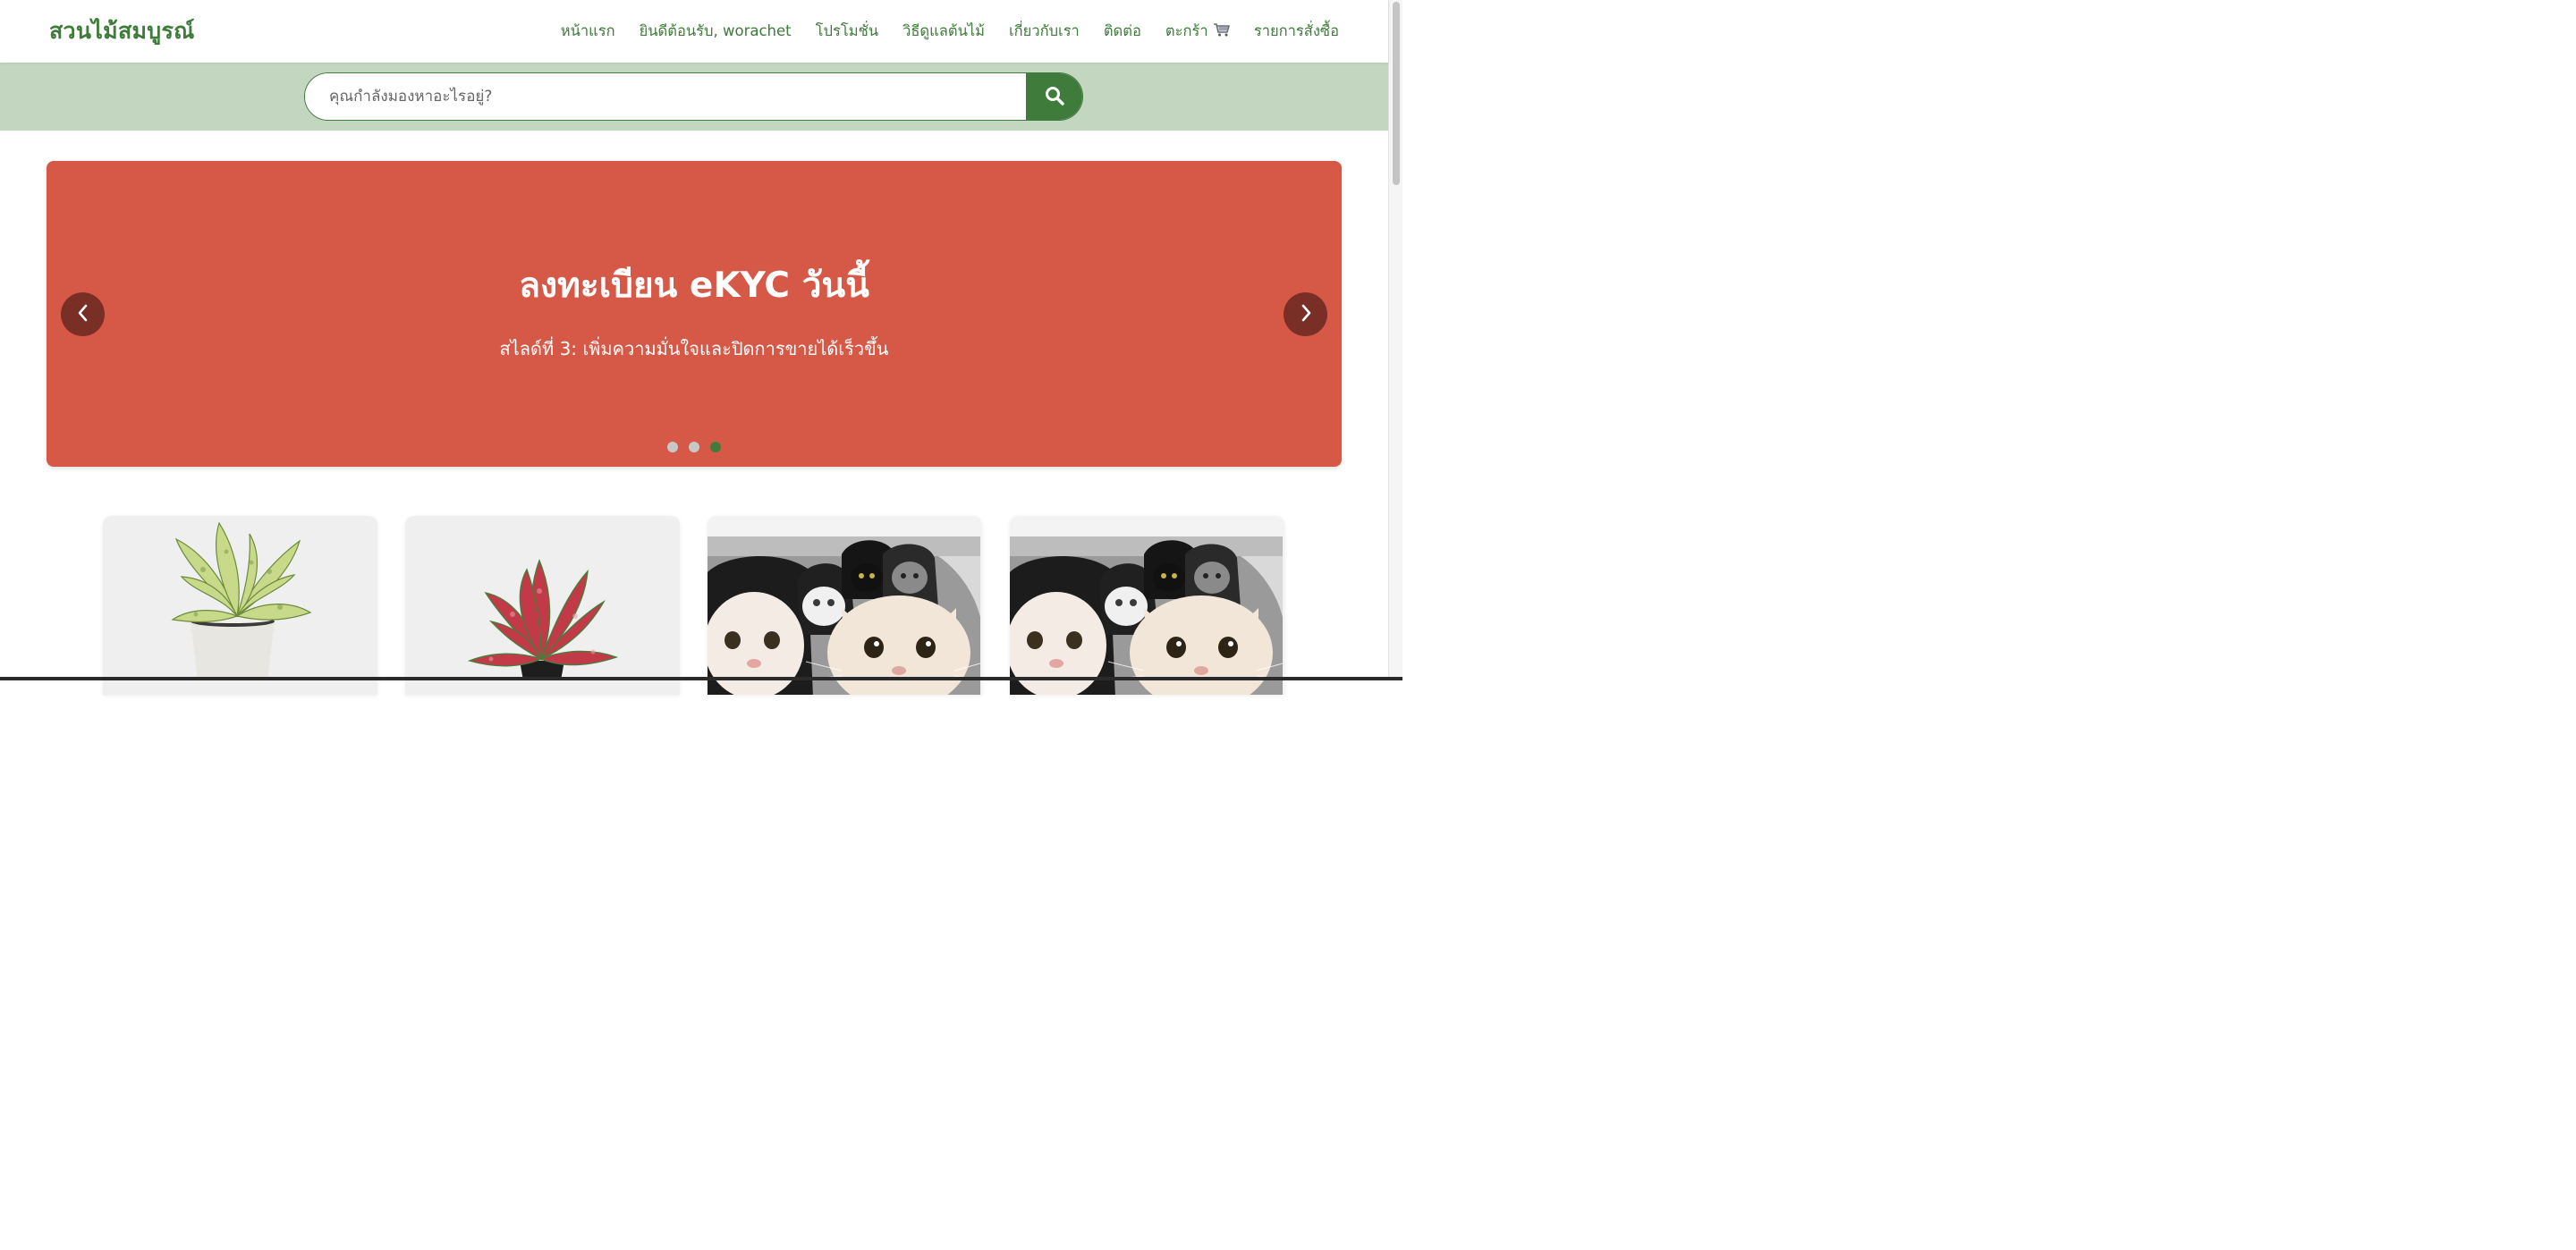 Image resolution: width=2576 pixels, height=1250 pixels. What do you see at coordinates (943, 32) in the screenshot?
I see `nav-plant-care: วิธีดูแลต้นไม้` at bounding box center [943, 32].